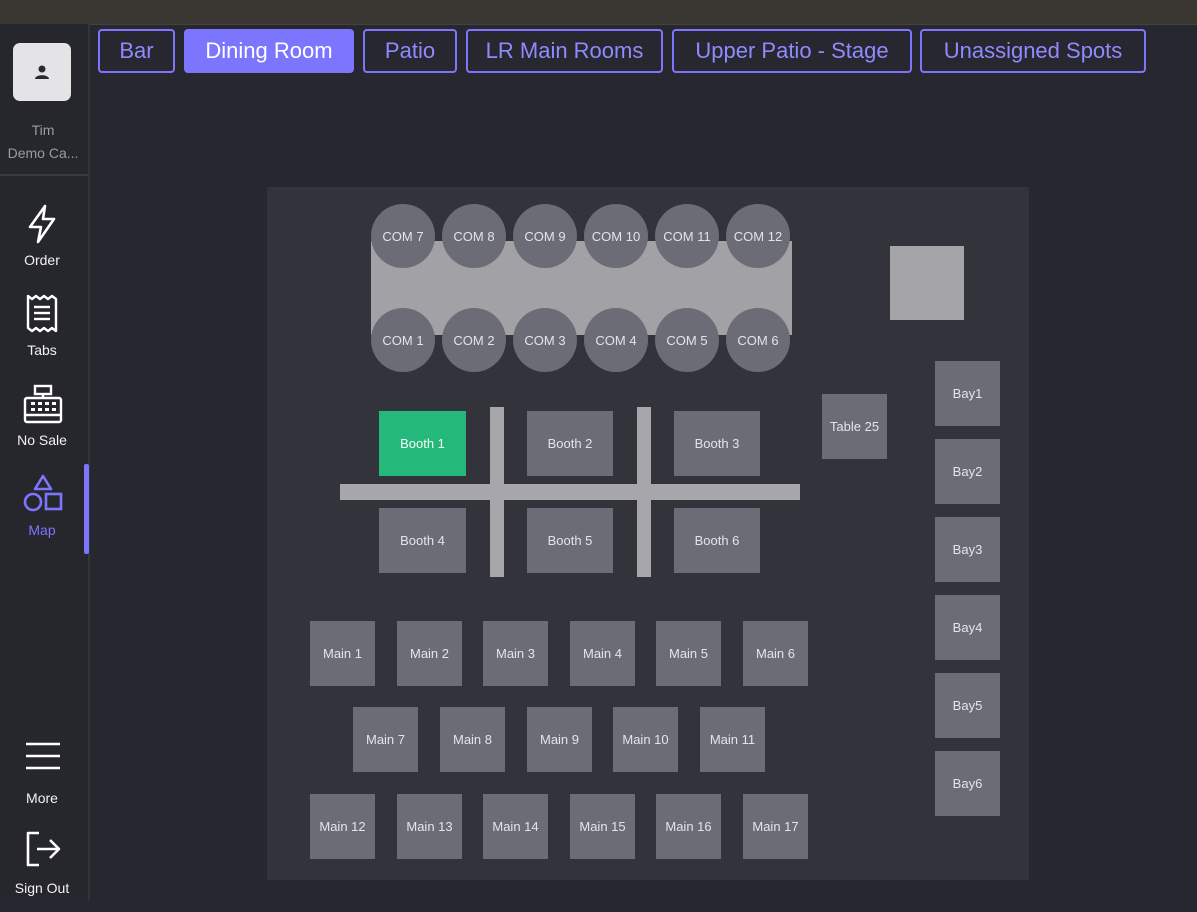 This screenshot has height=912, width=1197. What do you see at coordinates (854, 426) in the screenshot?
I see `table-25: Table 25` at bounding box center [854, 426].